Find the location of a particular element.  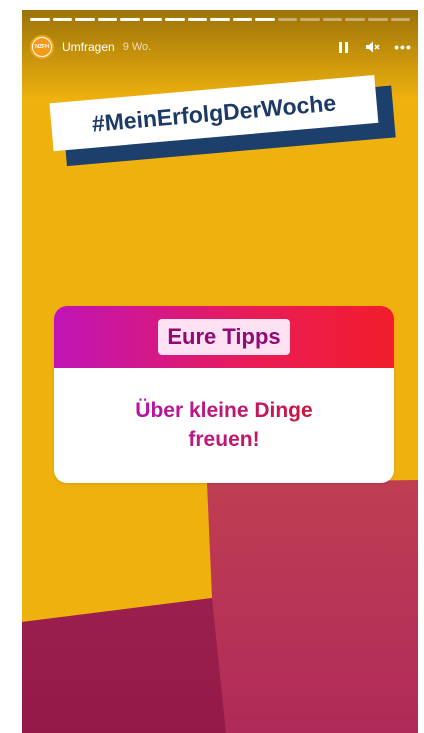

tip-card-text-line2: freuen! is located at coordinates (224, 439).